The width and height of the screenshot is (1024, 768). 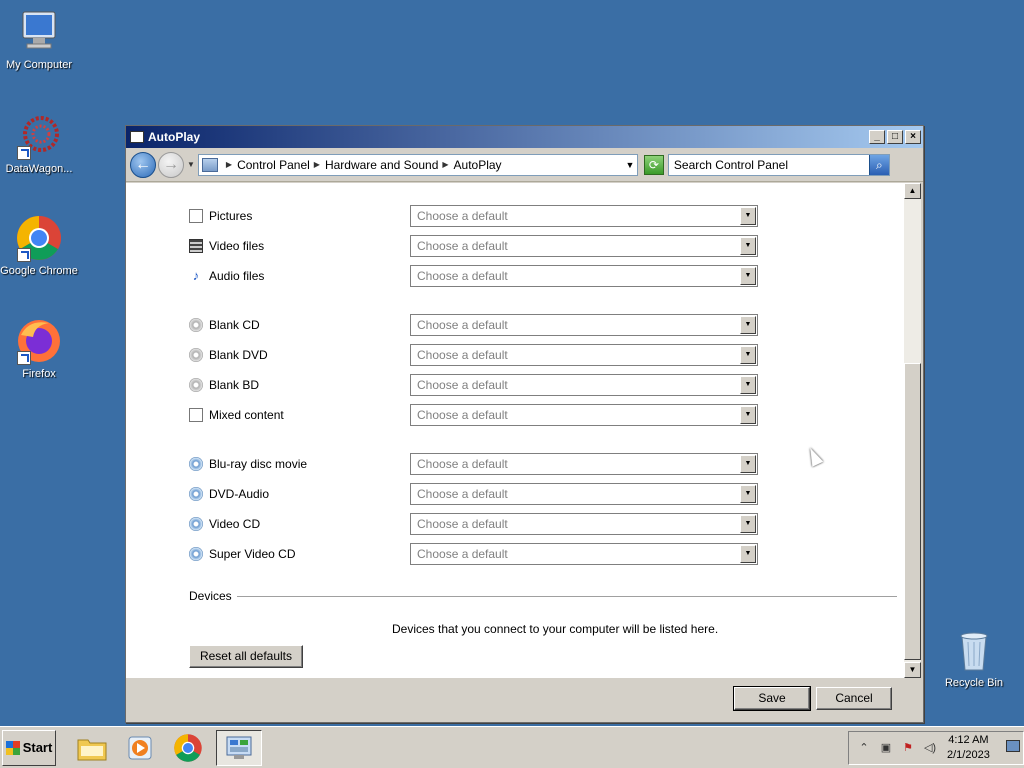 What do you see at coordinates (39, 348) in the screenshot?
I see `desktop-icon-firefox: Firefox` at bounding box center [39, 348].